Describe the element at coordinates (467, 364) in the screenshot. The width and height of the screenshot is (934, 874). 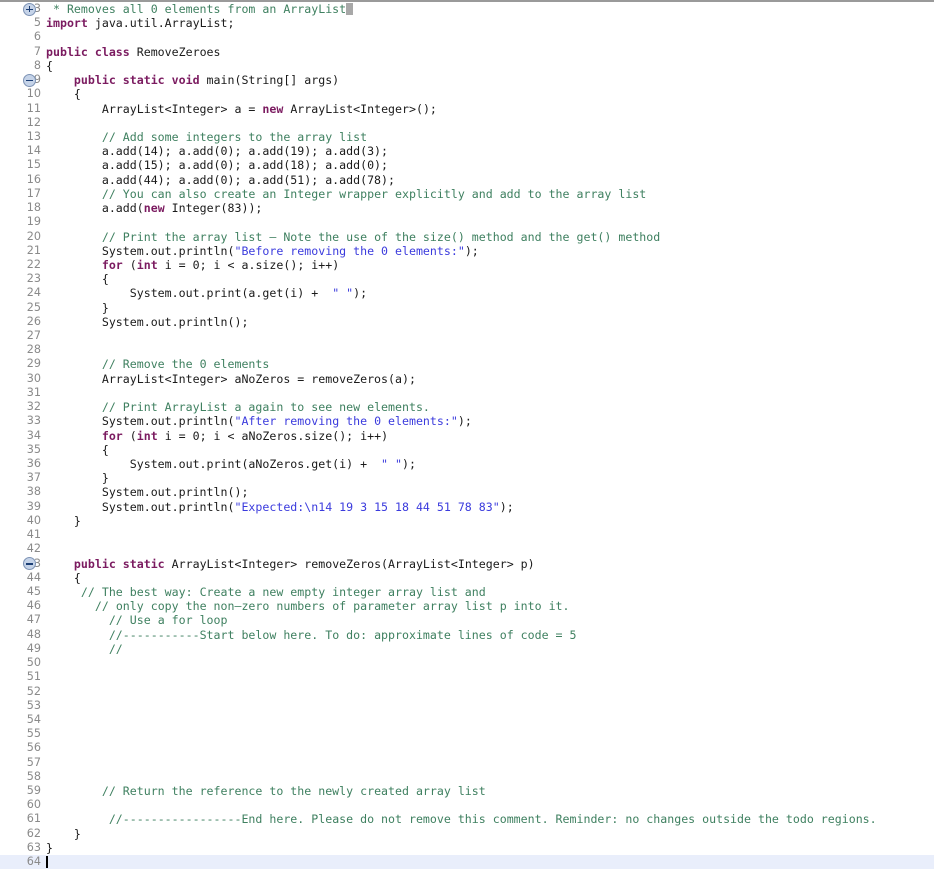
I see `code-line: 29 // Remove the 0 elements` at that location.